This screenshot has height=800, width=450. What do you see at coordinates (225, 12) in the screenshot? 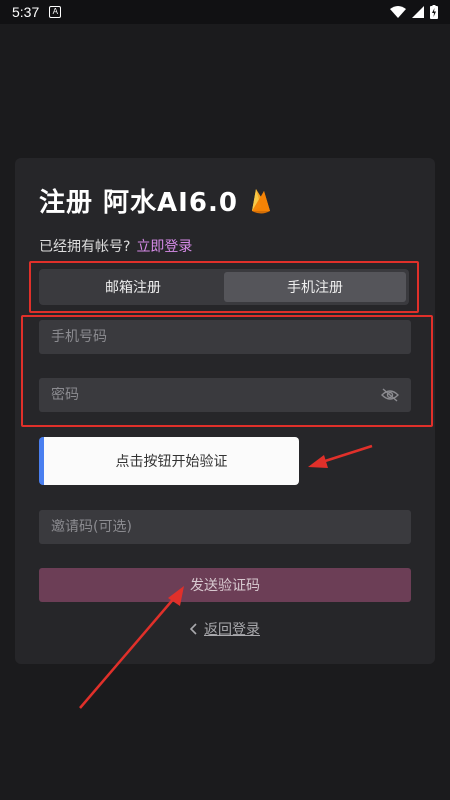
I see `status-bar: 5:37 A` at bounding box center [225, 12].